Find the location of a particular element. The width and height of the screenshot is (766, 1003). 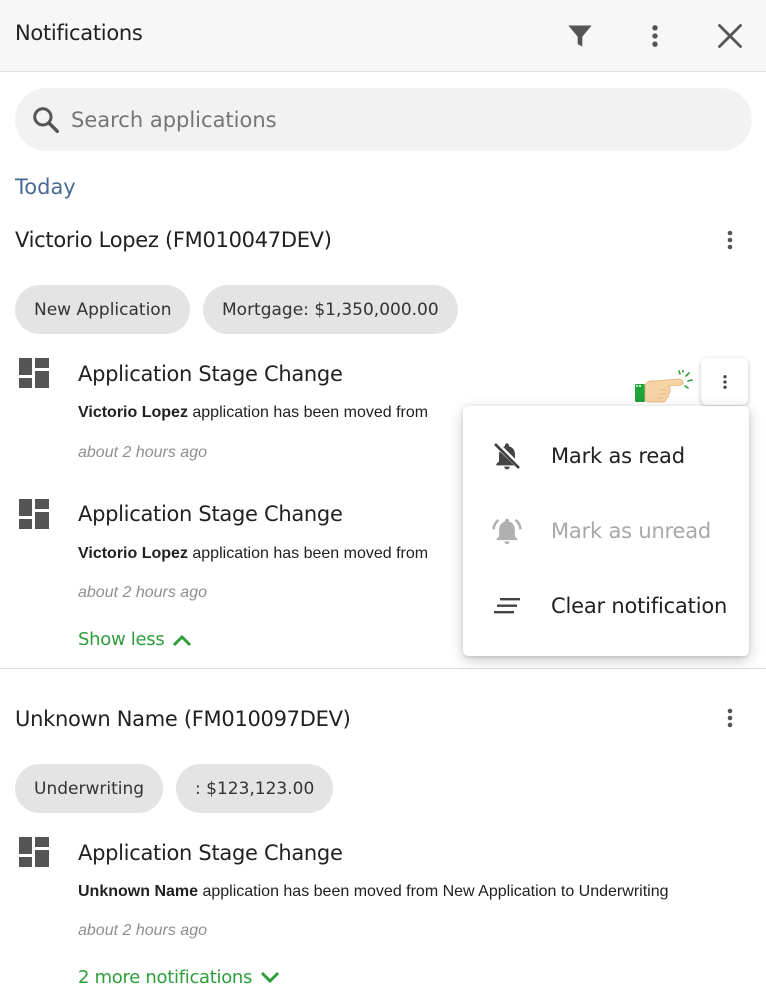

more-notifications-link: 2 more notifications is located at coordinates (179, 977).